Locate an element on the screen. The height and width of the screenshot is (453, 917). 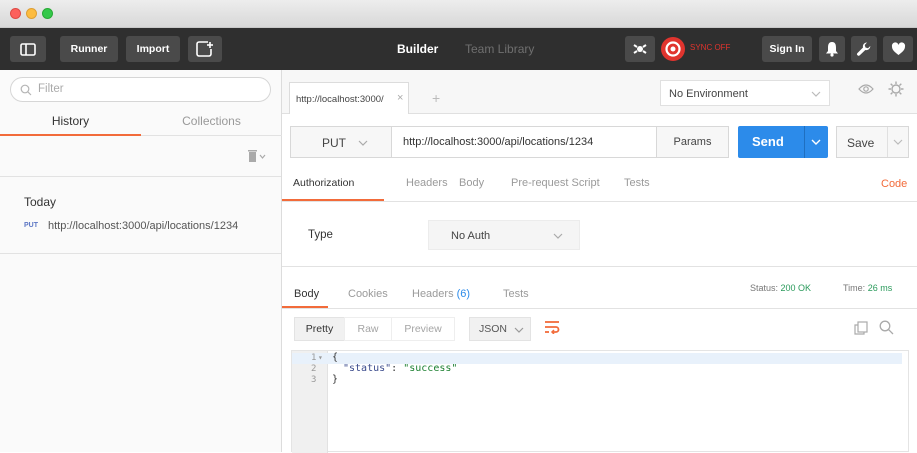
search-icon is located at coordinates (886, 327).